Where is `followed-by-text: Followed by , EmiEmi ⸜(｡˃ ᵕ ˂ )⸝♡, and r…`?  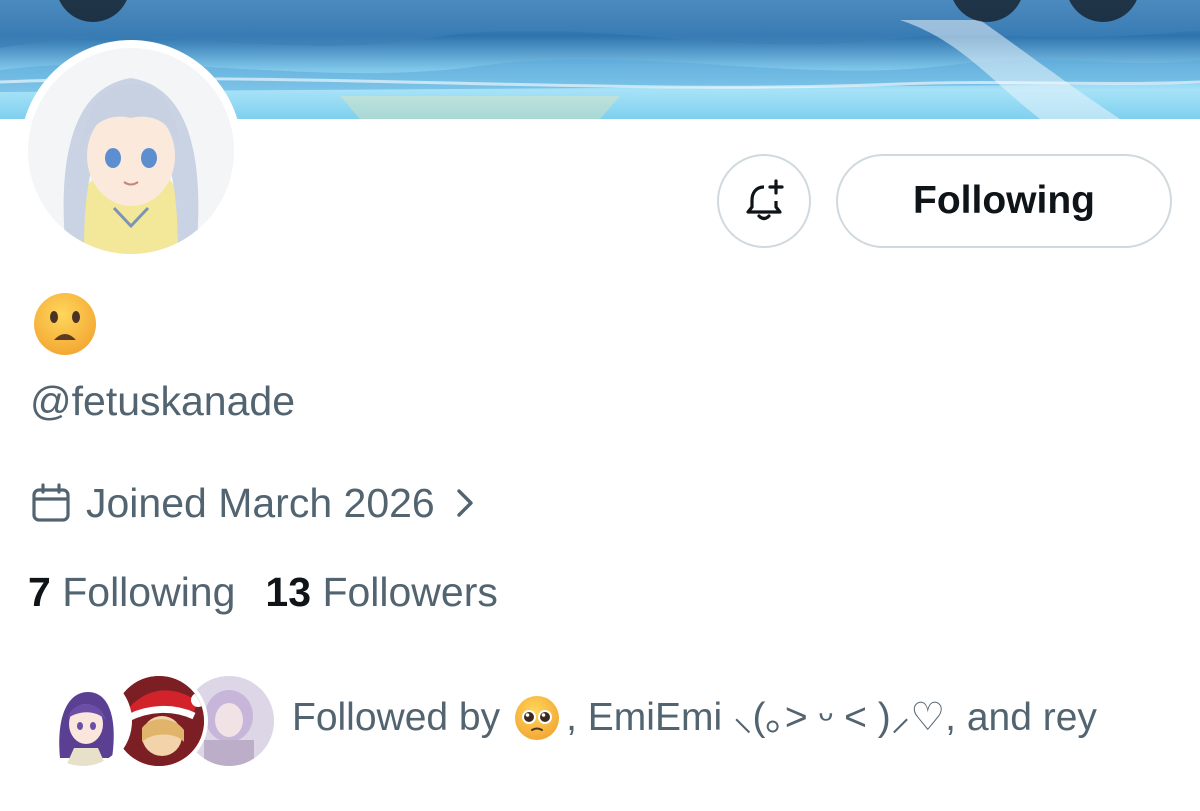 followed-by-text: Followed by , EmiEmi ⸜(｡˃ ᵕ ˂ )⸝♡, and r… is located at coordinates (694, 718).